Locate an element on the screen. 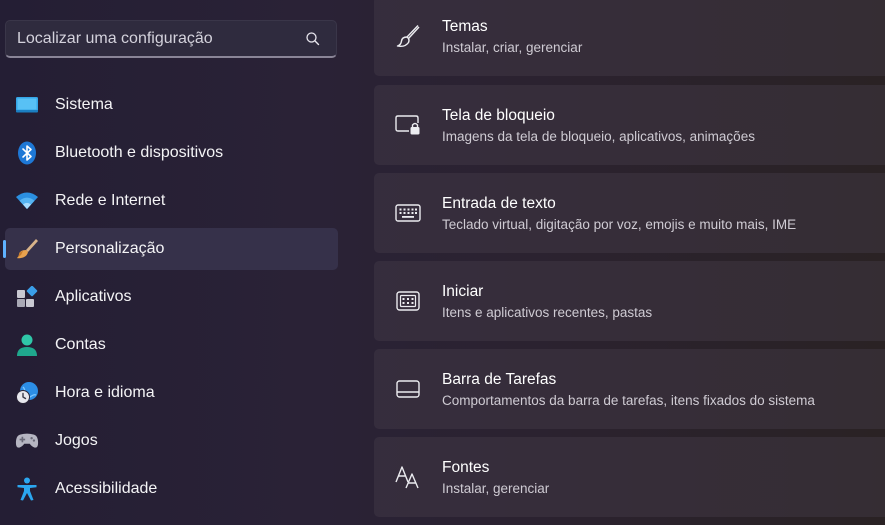 The width and height of the screenshot is (885, 525). gamepad-icon is located at coordinates (27, 441).